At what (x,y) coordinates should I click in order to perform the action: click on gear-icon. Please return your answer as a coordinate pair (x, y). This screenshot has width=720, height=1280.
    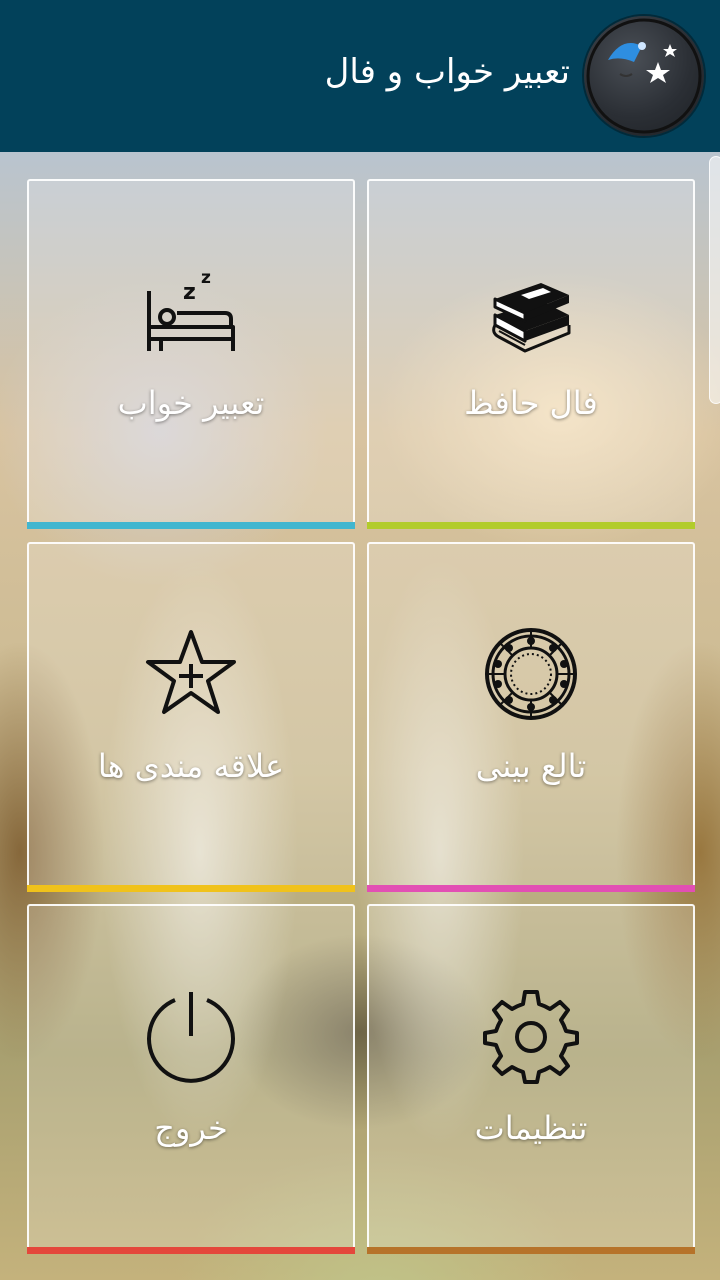
    Looking at the image, I should click on (531, 1036).